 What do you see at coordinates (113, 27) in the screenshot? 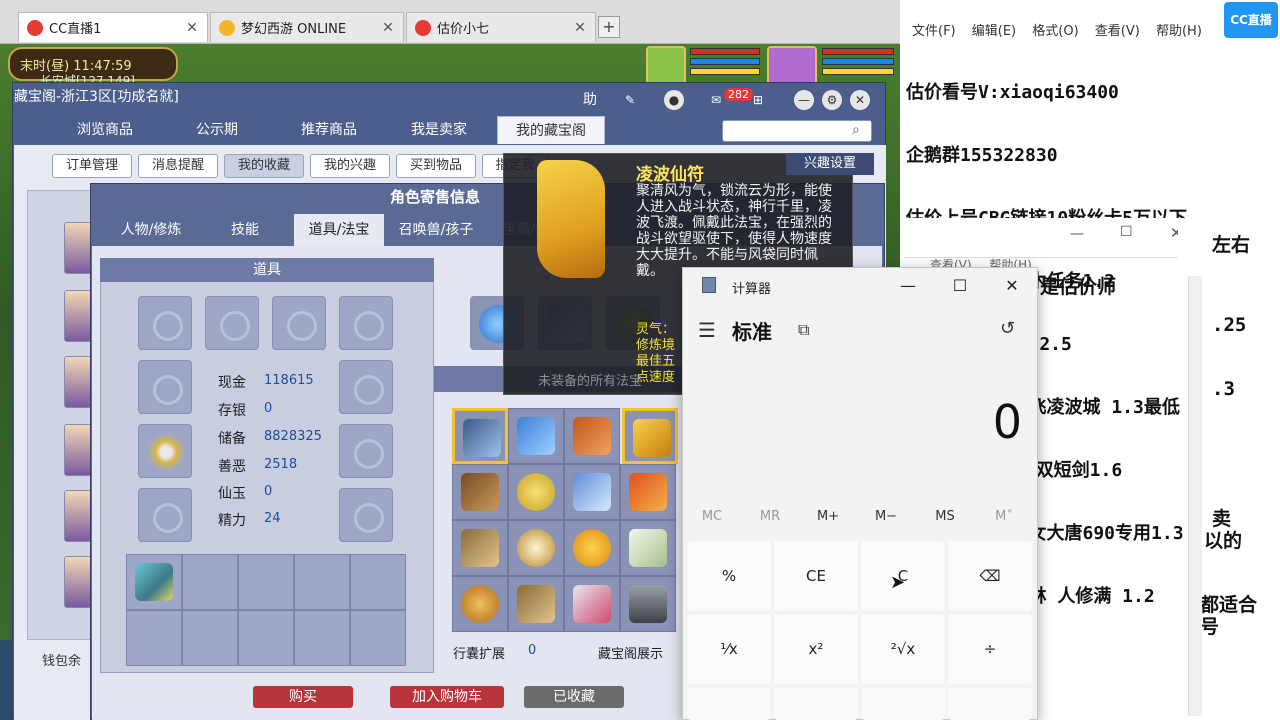
I see `tab-cc-live: CC直播1 ✕` at bounding box center [113, 27].